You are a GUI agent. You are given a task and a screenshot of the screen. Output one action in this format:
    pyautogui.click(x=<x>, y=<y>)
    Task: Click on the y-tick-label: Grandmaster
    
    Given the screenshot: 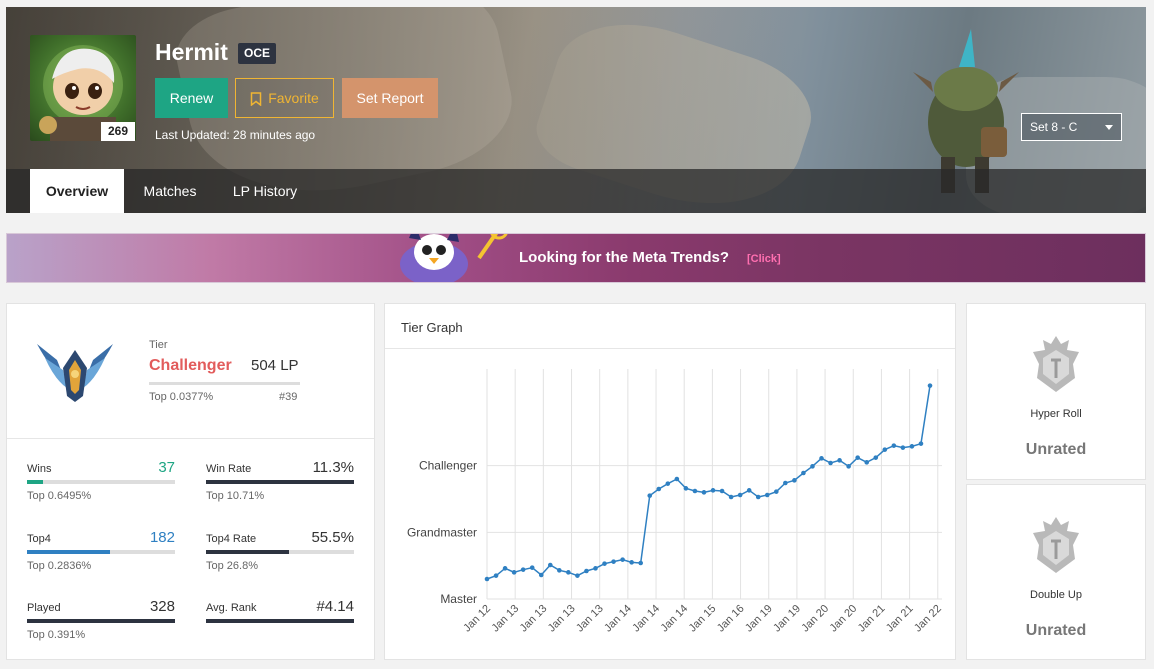 What is the action you would take?
    pyautogui.click(x=442, y=532)
    